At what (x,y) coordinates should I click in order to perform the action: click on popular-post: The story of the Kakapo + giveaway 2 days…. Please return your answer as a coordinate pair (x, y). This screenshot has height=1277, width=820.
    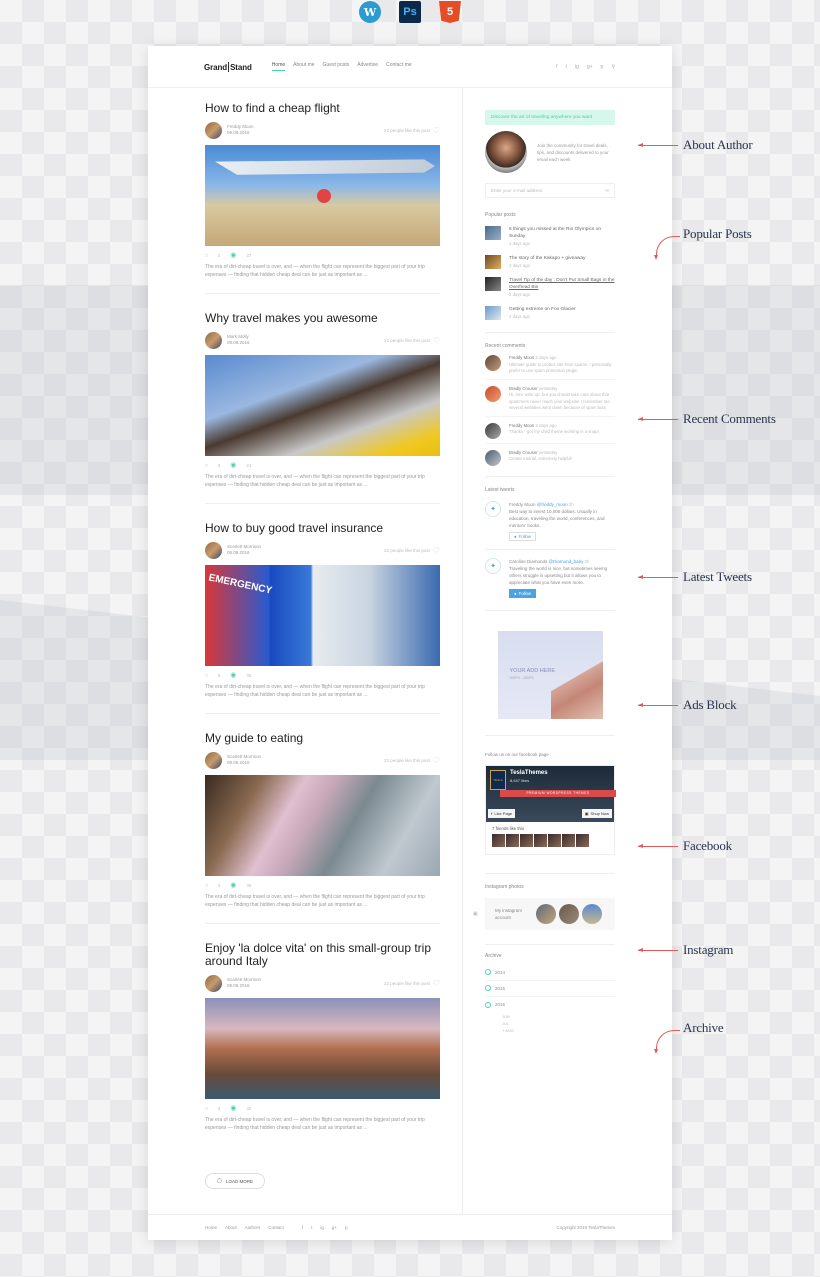
    Looking at the image, I should click on (550, 262).